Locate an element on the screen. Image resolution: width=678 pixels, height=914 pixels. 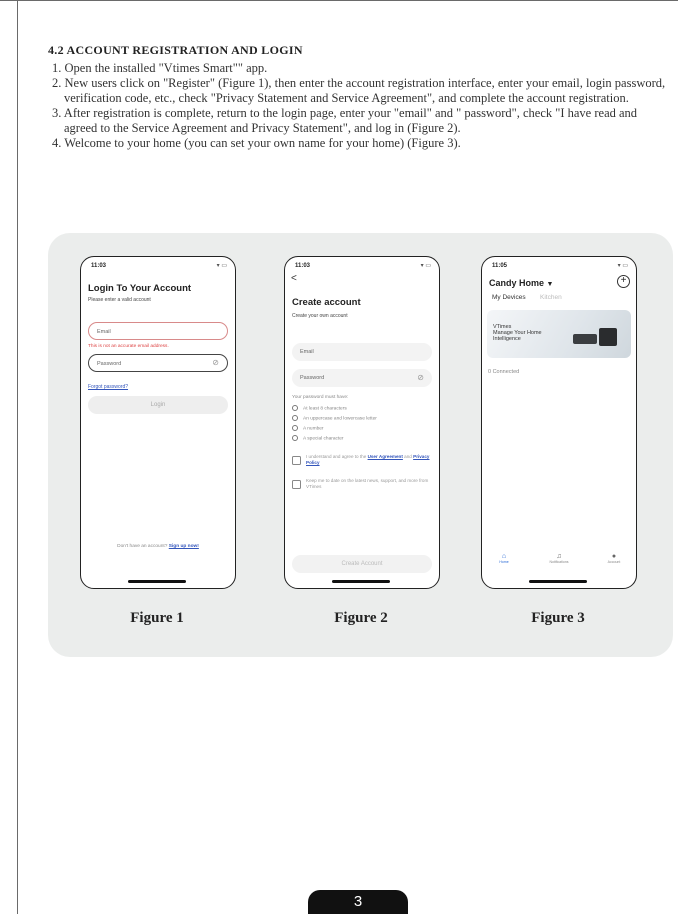
password-rule: An uppercase and lowercase letter is located at coordinates (334, 418).